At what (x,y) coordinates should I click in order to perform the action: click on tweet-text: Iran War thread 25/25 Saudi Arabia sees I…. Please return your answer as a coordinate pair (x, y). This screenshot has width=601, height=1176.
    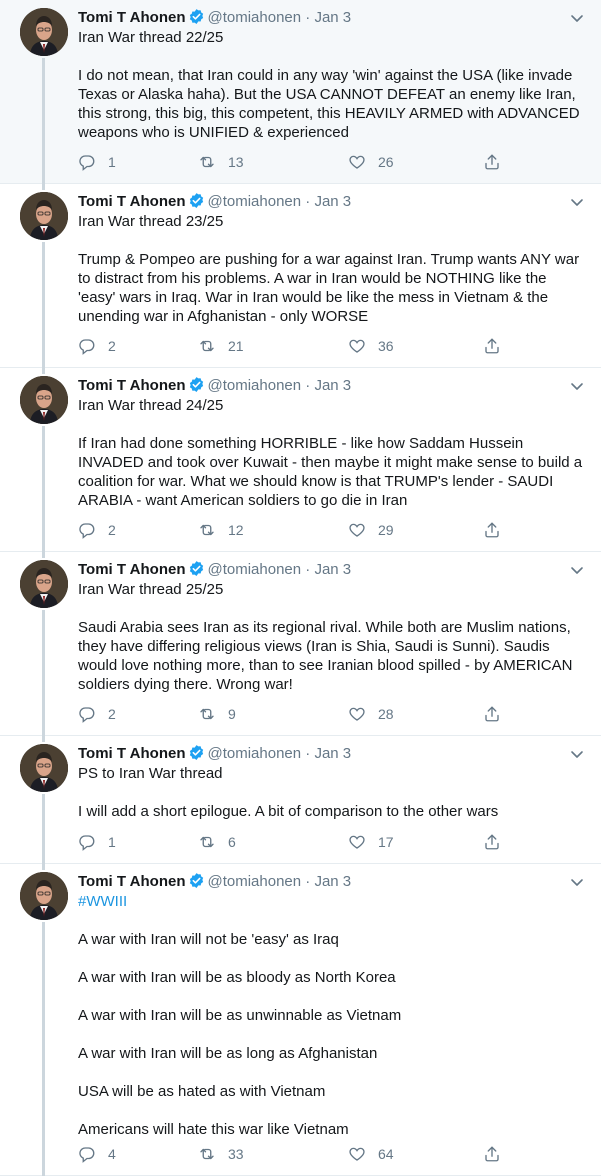
    Looking at the image, I should click on (333, 637).